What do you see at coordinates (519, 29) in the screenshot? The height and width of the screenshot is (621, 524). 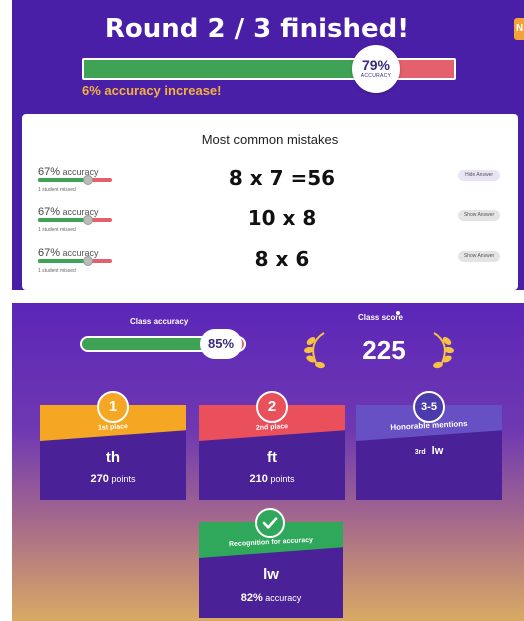 I see `next-tab-button: N` at bounding box center [519, 29].